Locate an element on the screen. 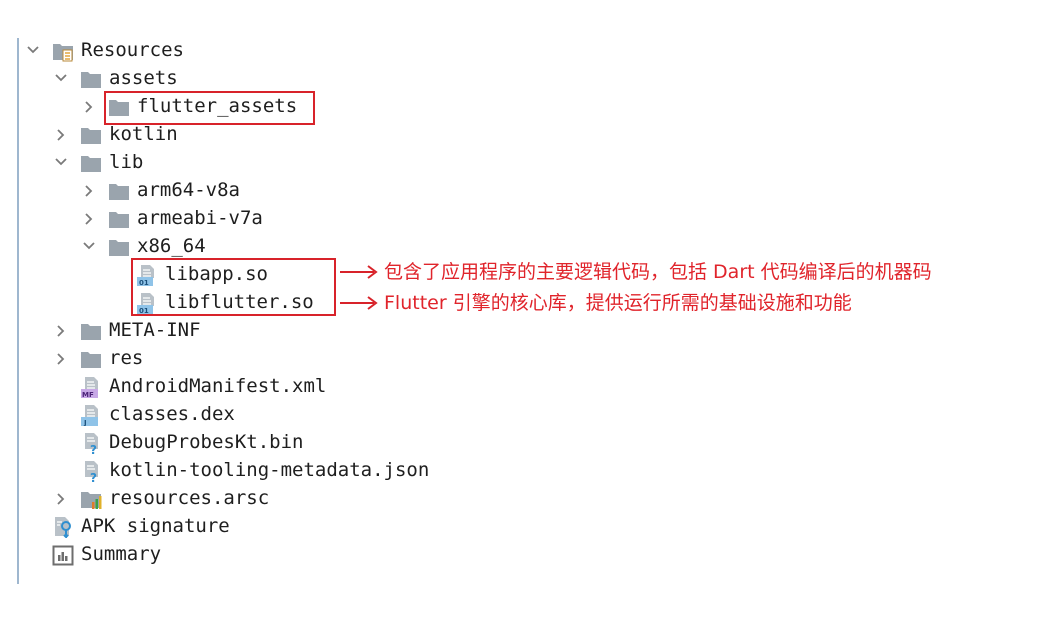 This screenshot has width=1054, height=627. tree-item-res: res is located at coordinates (126, 358).